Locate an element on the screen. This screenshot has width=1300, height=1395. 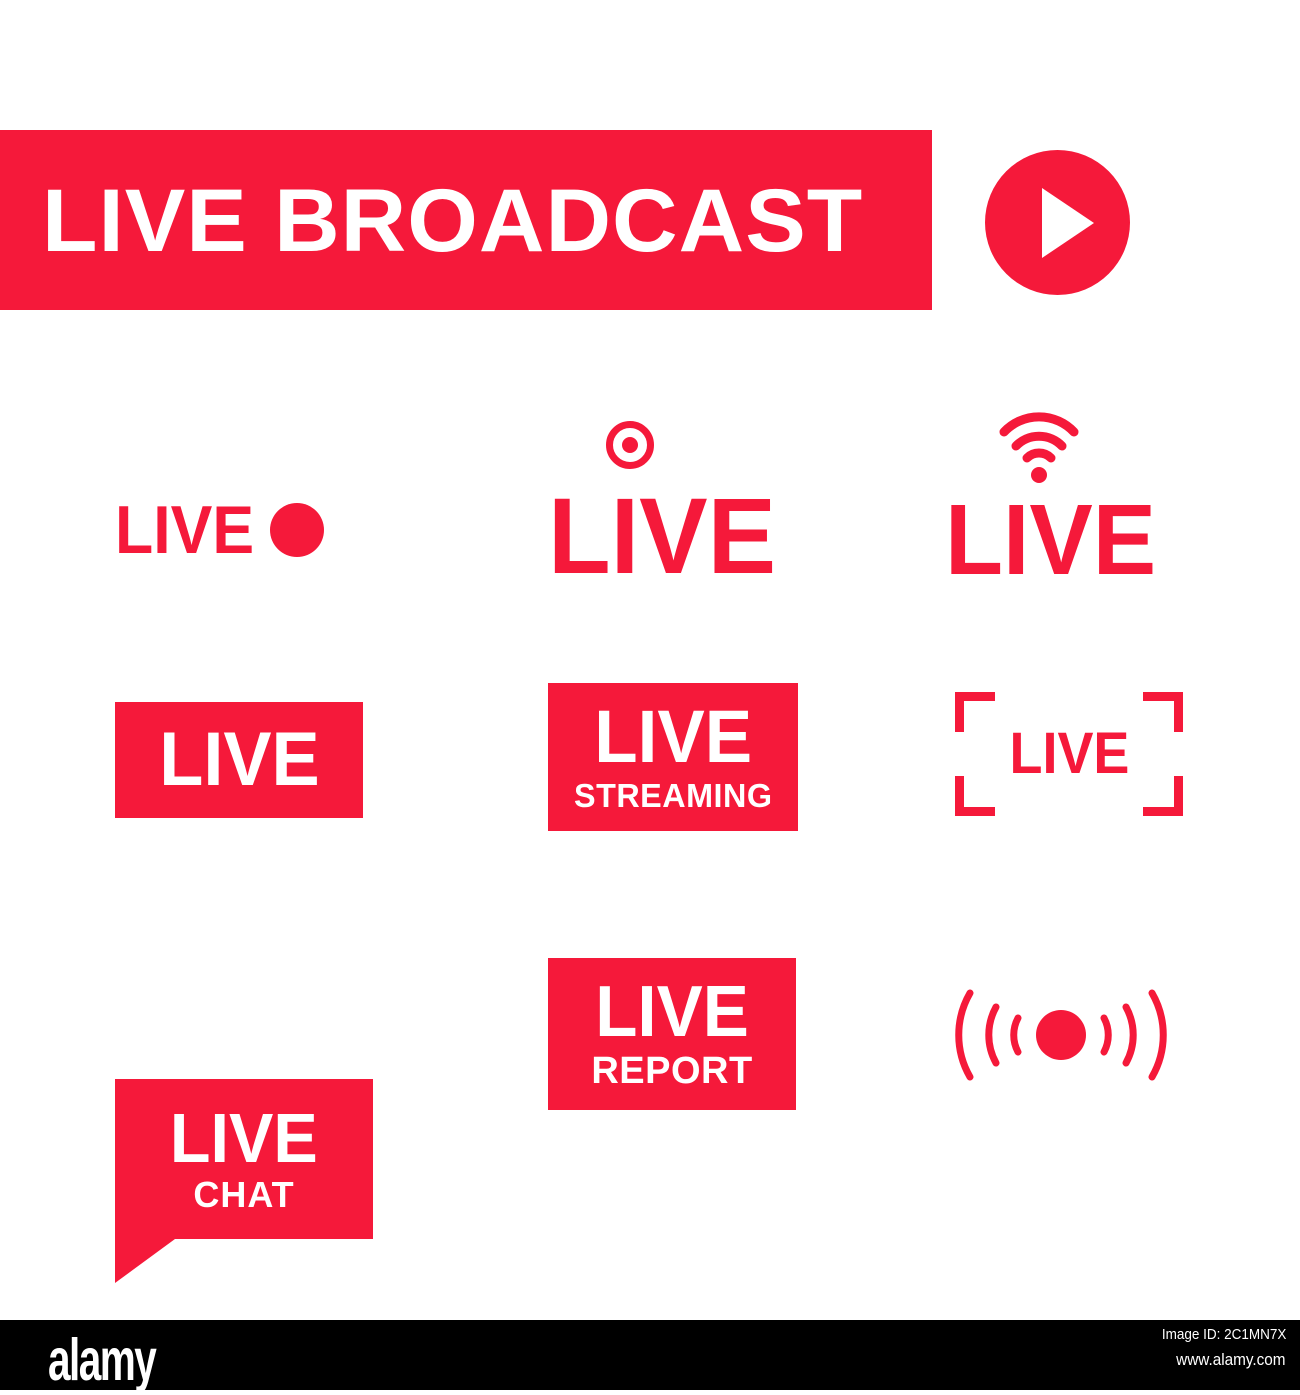
speech-bubble-icon: LIVE CHAT is located at coordinates (244, 1159).